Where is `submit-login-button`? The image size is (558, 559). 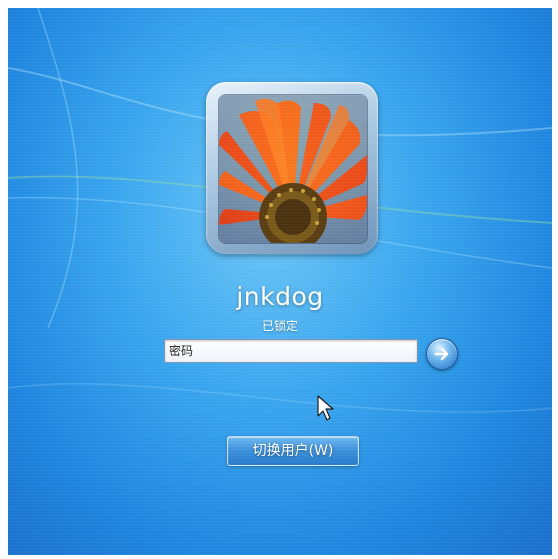
submit-login-button is located at coordinates (442, 354).